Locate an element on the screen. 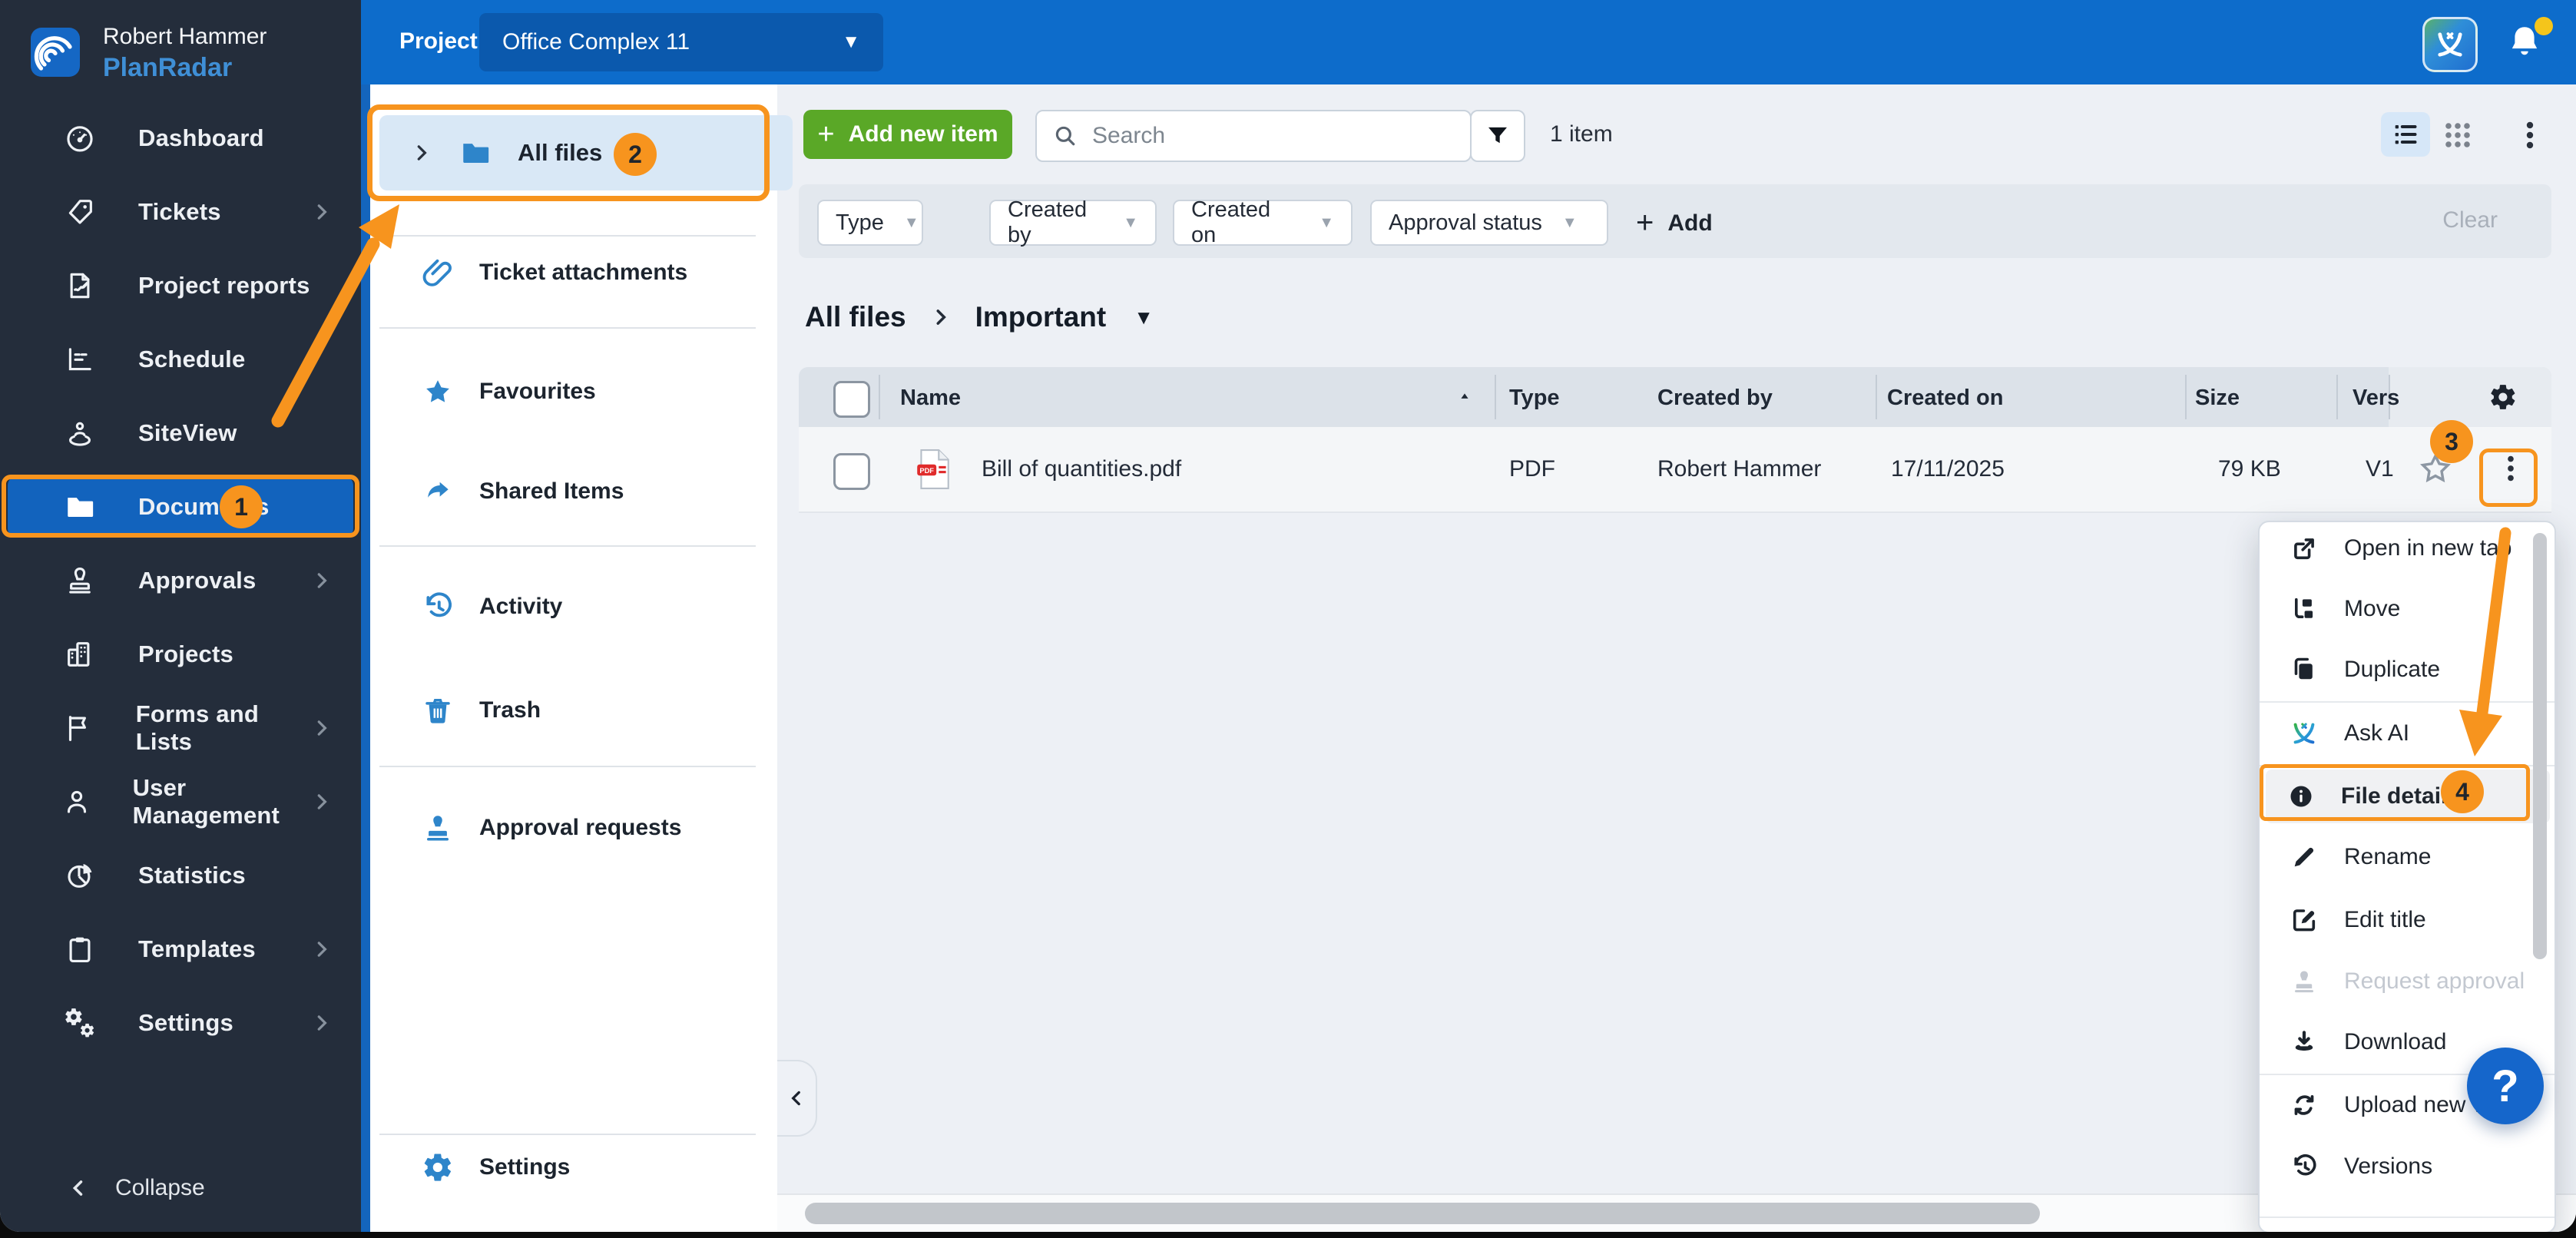 Image resolution: width=2576 pixels, height=1238 pixels. ai-assistant-button is located at coordinates (2450, 44).